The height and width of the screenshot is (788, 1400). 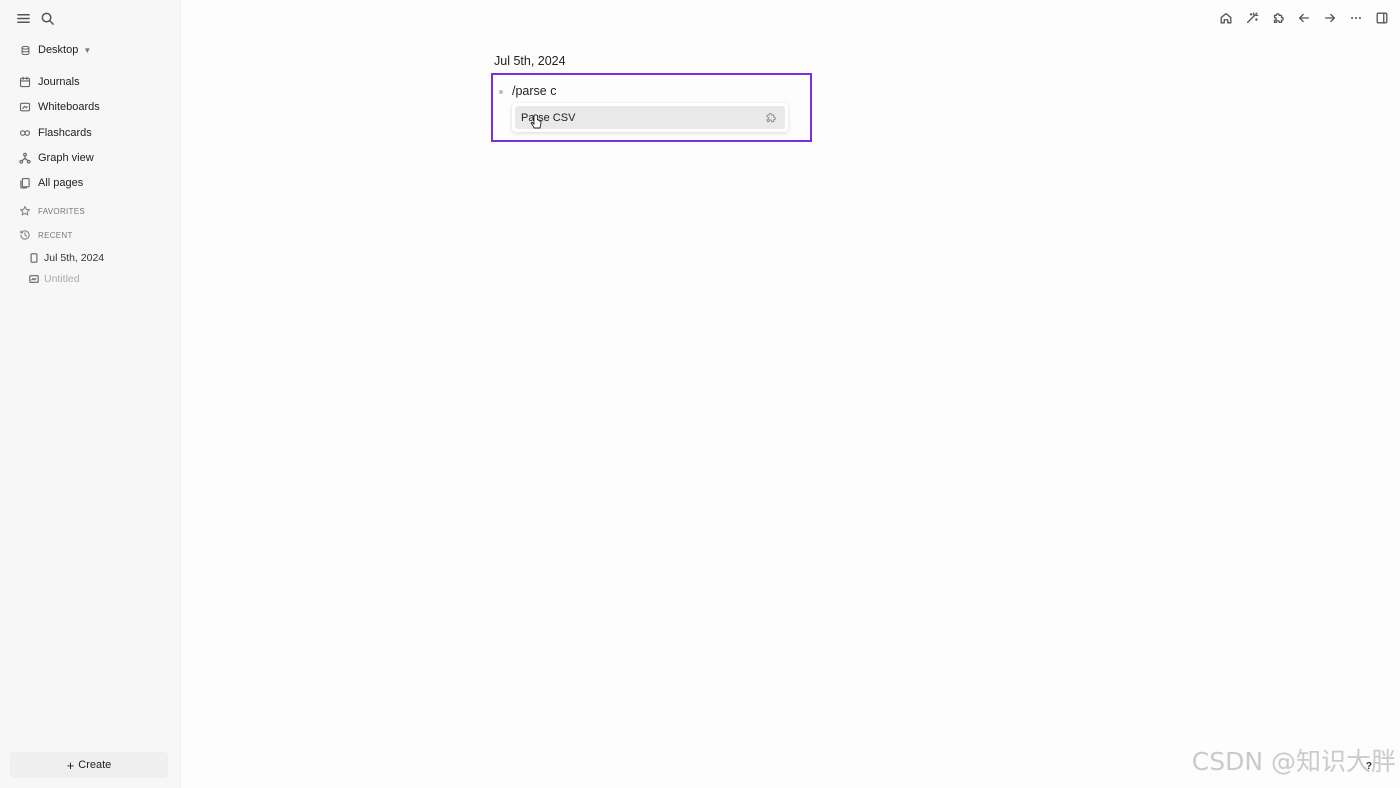 I want to click on recent-item-journal: Jul 5th, 2024, so click(x=66, y=258).